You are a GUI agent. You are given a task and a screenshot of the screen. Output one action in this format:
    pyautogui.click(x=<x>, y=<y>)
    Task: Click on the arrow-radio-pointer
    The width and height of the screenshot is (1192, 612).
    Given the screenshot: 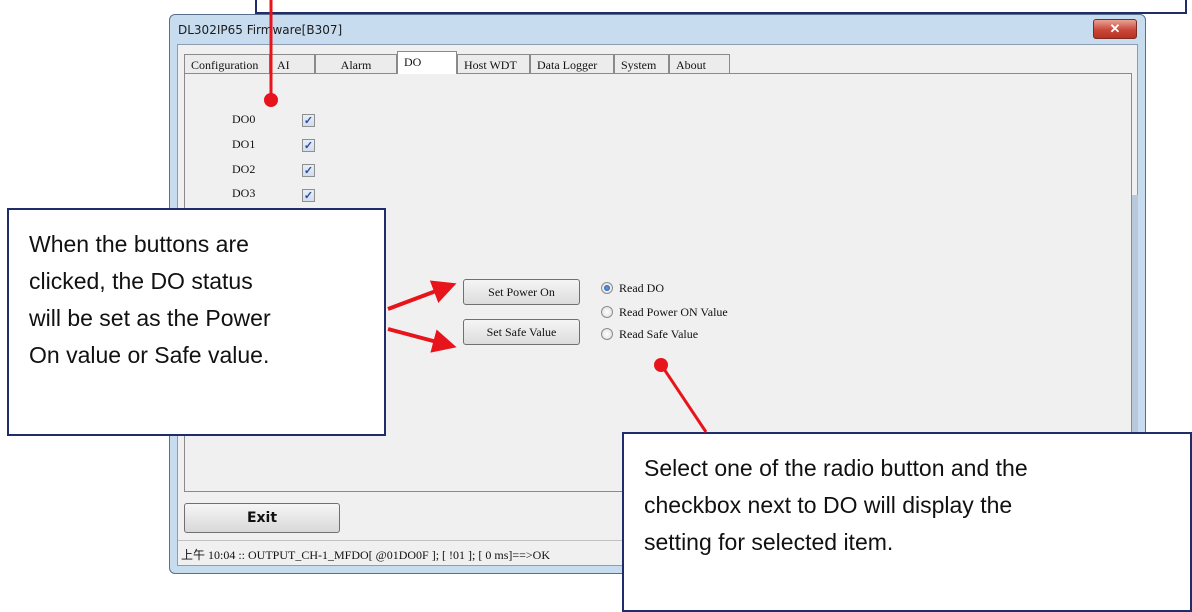 What is the action you would take?
    pyautogui.click(x=684, y=399)
    